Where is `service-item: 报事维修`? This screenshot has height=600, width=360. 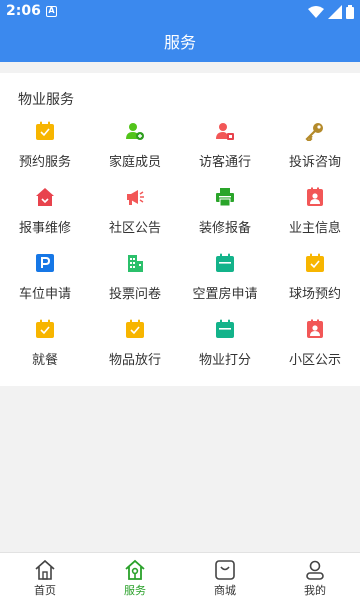
service-item: 报事维修 is located at coordinates (45, 214).